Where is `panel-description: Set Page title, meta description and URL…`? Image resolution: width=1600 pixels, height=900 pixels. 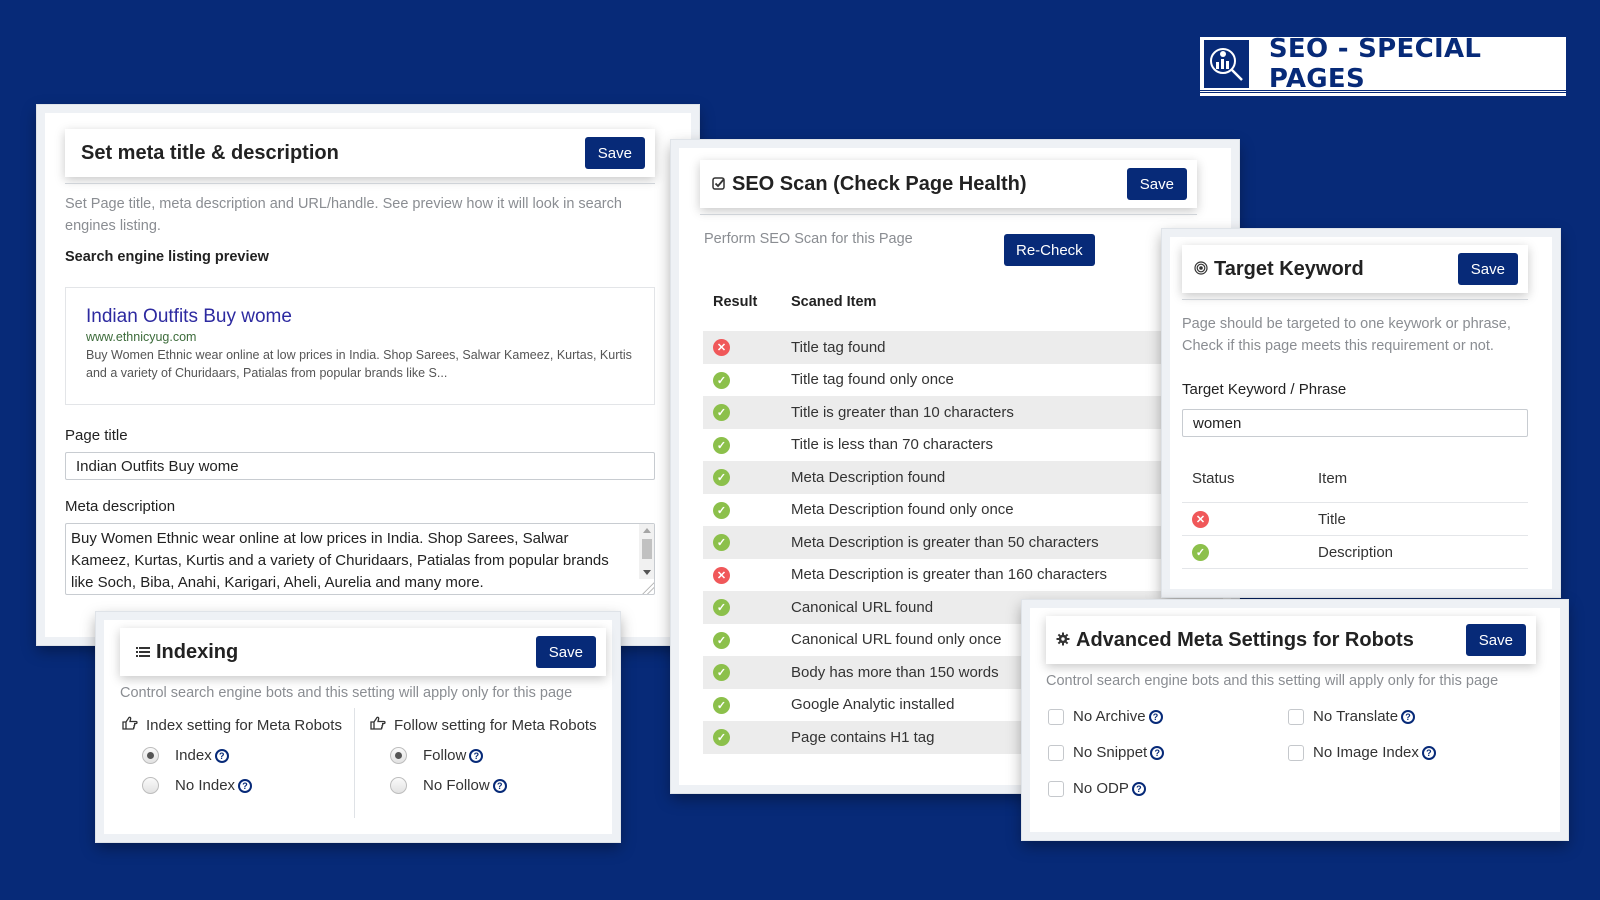 panel-description: Set Page title, meta description and URL… is located at coordinates (343, 215).